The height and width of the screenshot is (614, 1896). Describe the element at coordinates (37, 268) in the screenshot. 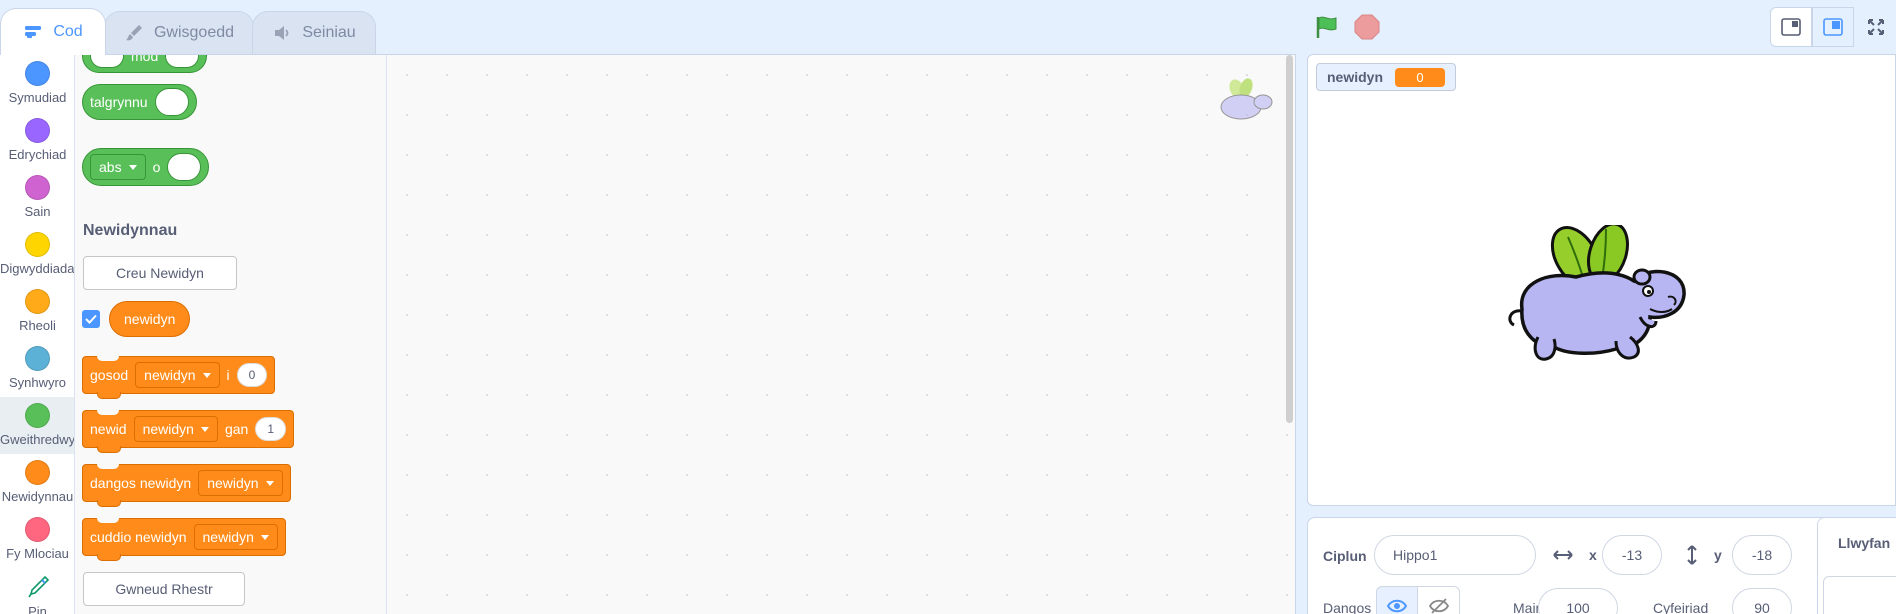

I see `category-label: Digwyddiadau` at that location.